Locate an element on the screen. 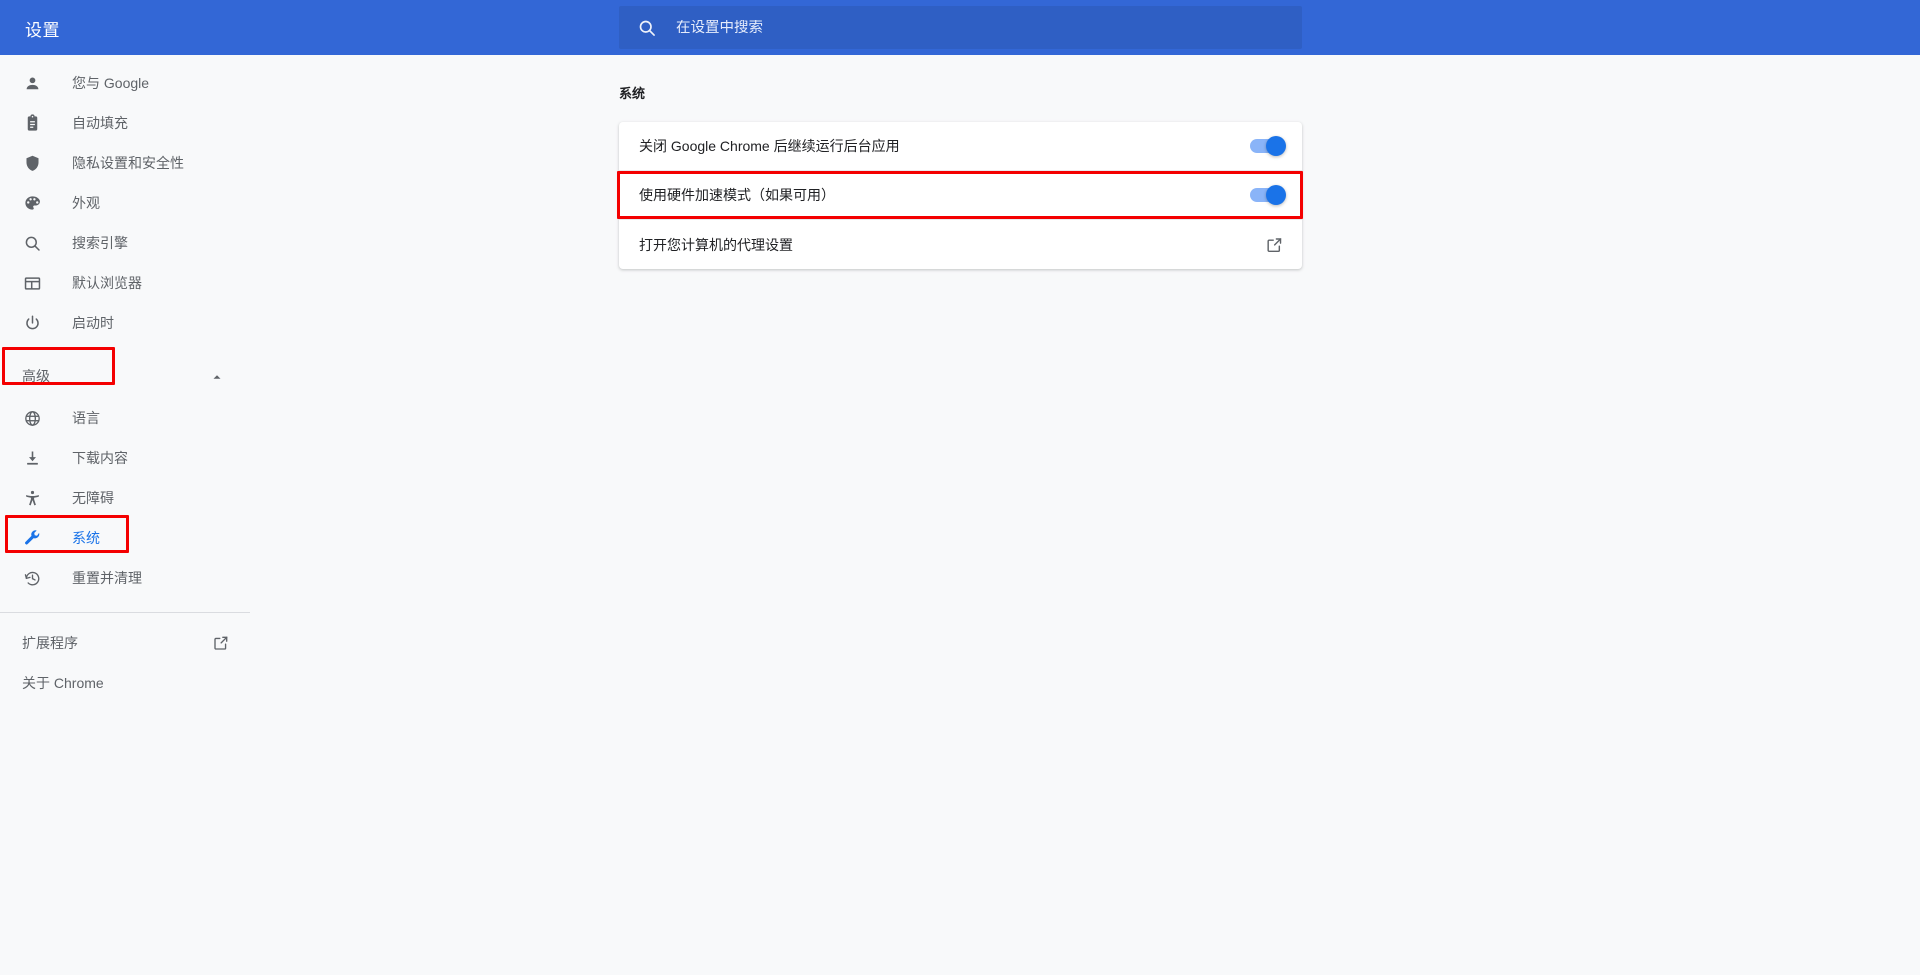 Image resolution: width=1920 pixels, height=975 pixels. sidebar-group-advanced: 高级 is located at coordinates (150, 376).